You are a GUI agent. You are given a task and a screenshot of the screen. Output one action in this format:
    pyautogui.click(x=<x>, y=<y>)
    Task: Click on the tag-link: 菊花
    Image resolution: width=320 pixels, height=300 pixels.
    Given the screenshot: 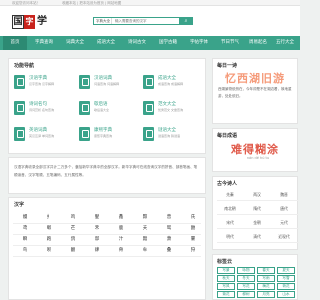 What is the action you would take?
    pyautogui.click(x=226, y=294)
    